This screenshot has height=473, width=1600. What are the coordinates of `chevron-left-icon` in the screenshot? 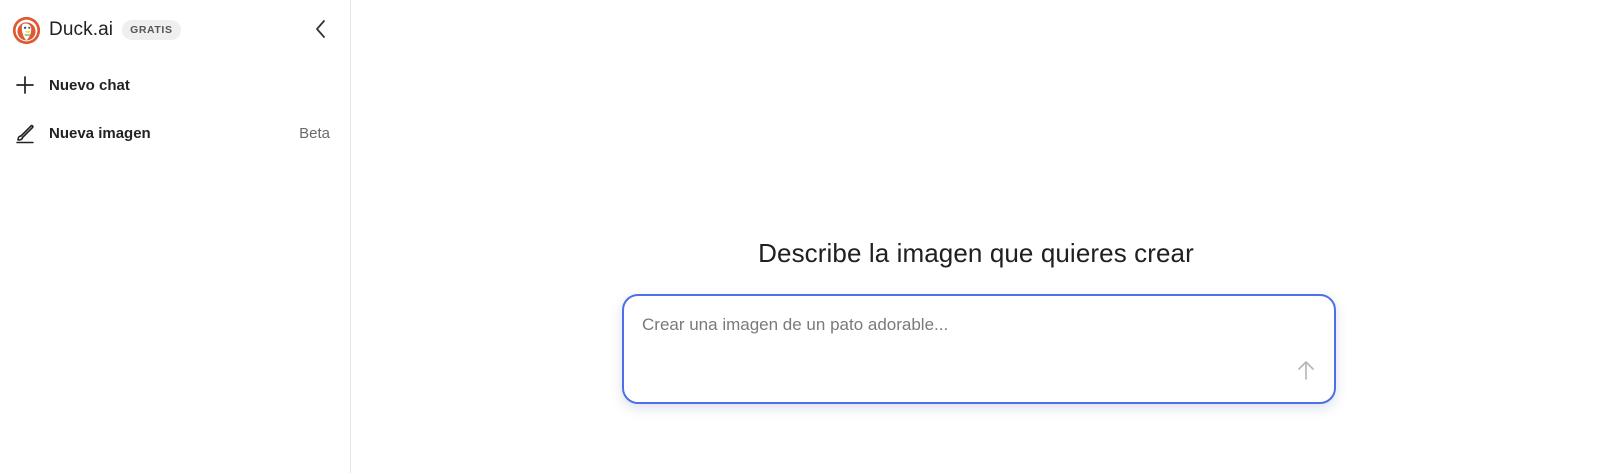 It's located at (320, 29).